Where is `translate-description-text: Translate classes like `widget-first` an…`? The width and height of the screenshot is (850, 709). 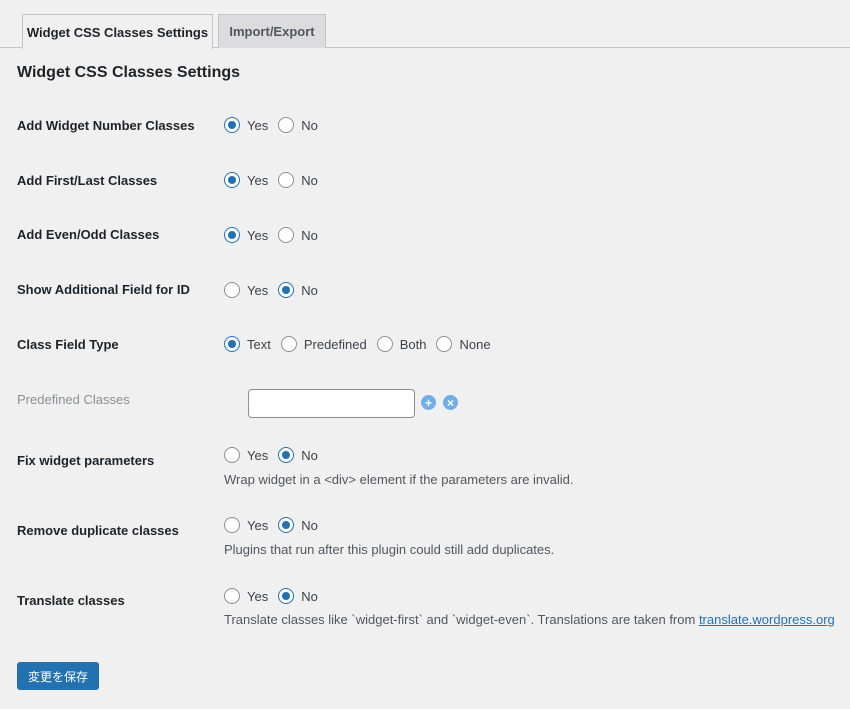
translate-description-text: Translate classes like `widget-first` an… is located at coordinates (461, 619).